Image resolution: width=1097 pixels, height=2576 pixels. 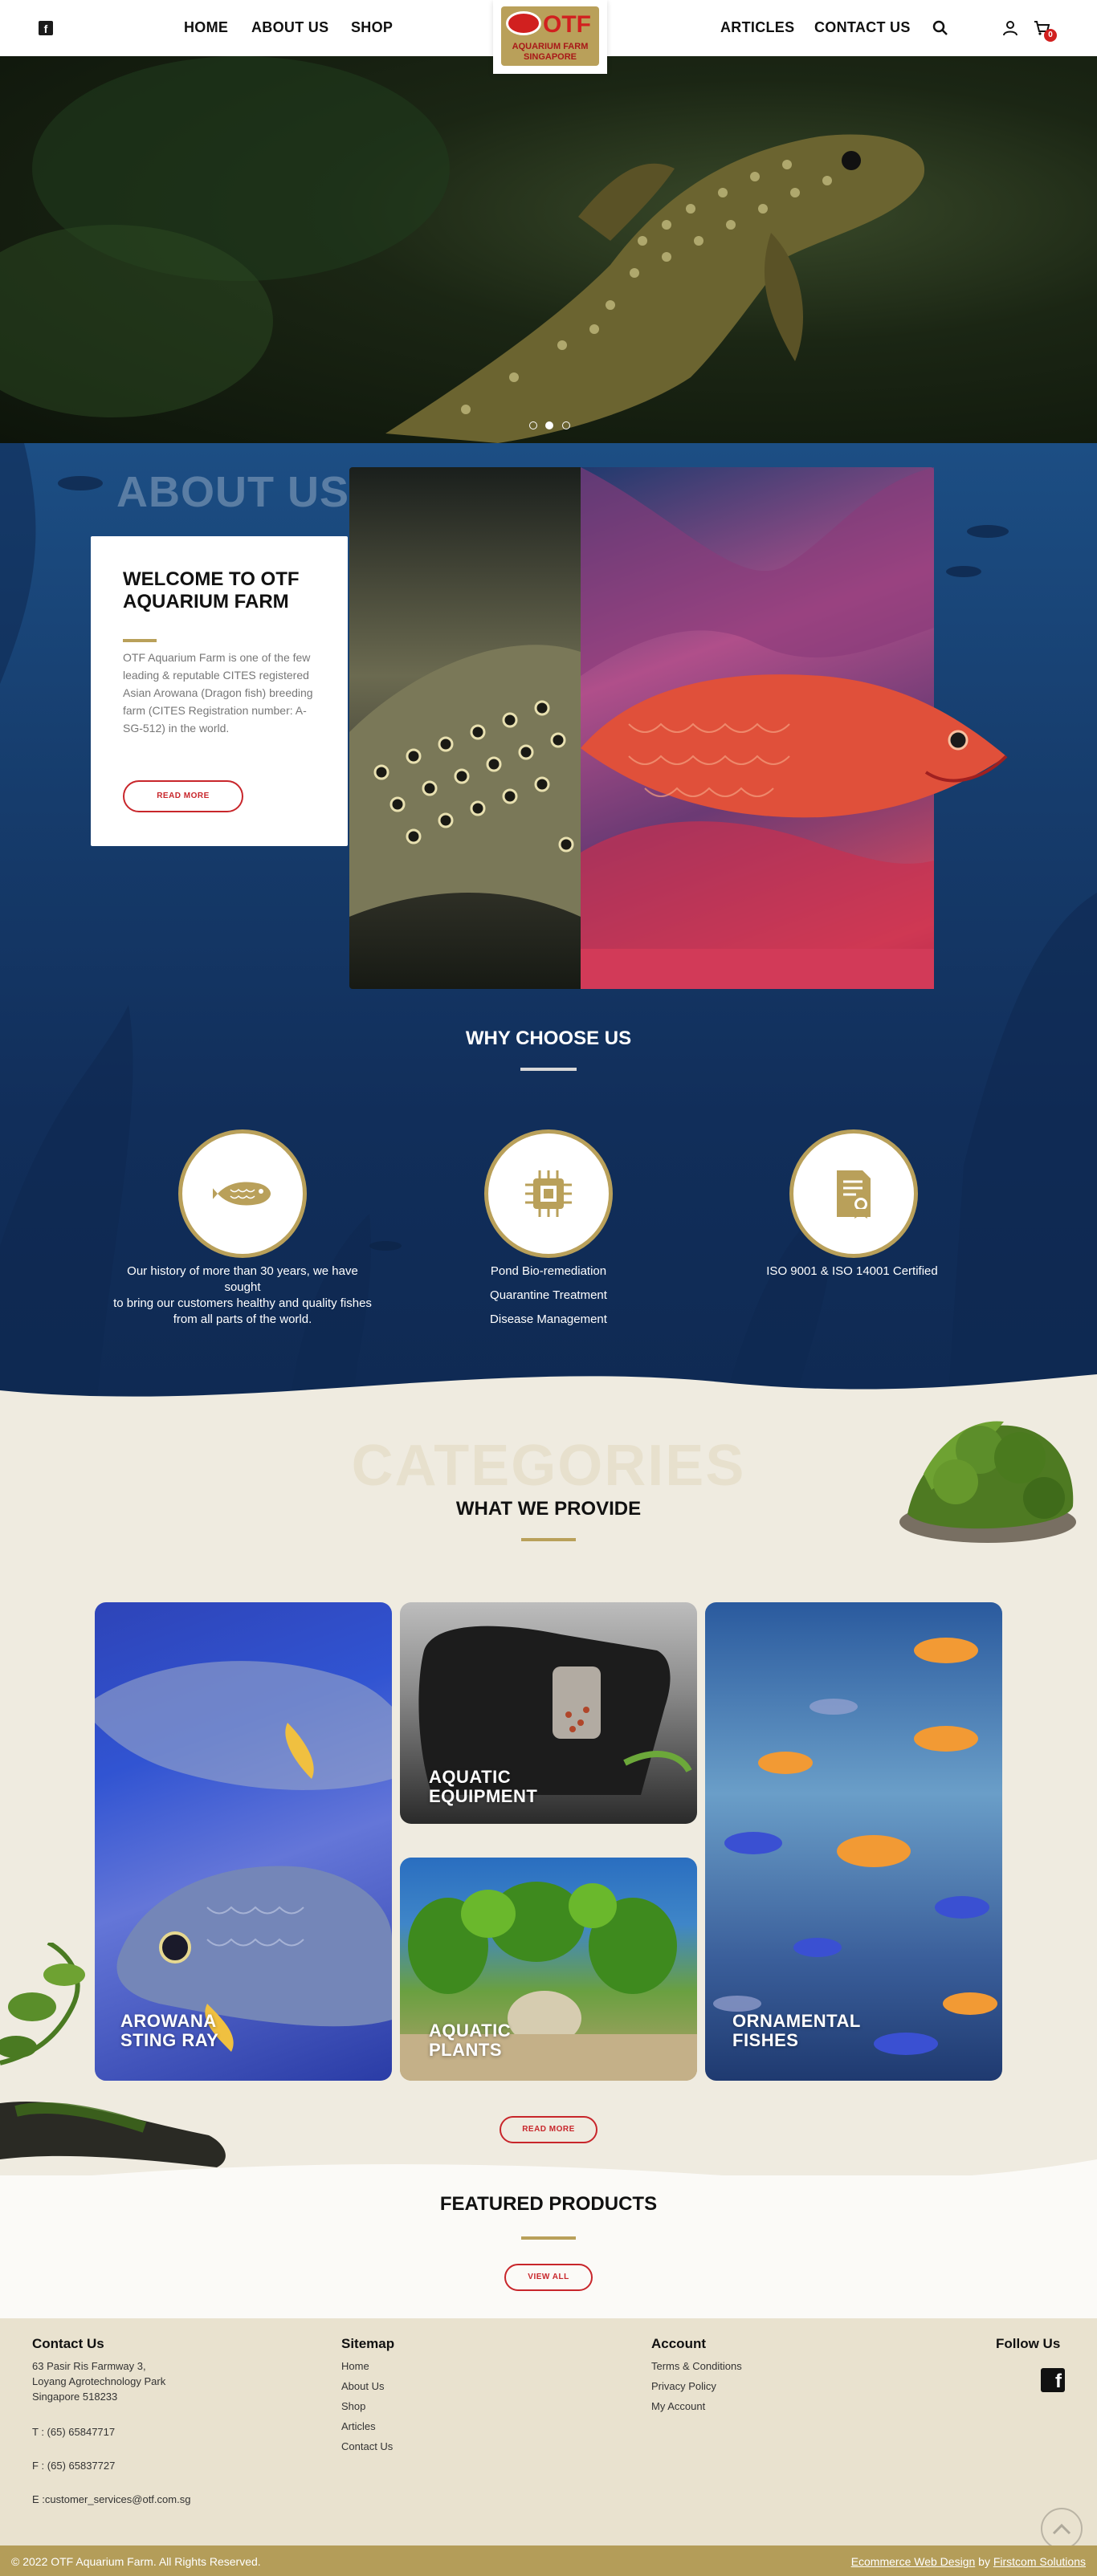 I want to click on cart-count-badge: 0, so click(x=1050, y=35).